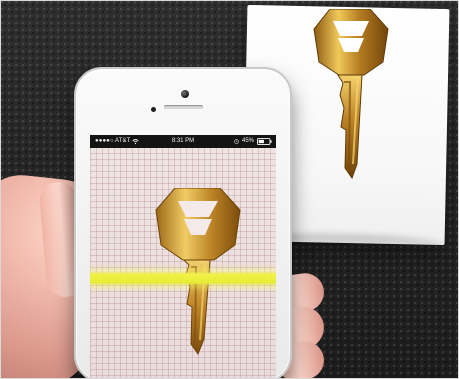 This screenshot has width=459, height=379. Describe the element at coordinates (183, 107) in the screenshot. I see `earpiece-speaker` at that location.